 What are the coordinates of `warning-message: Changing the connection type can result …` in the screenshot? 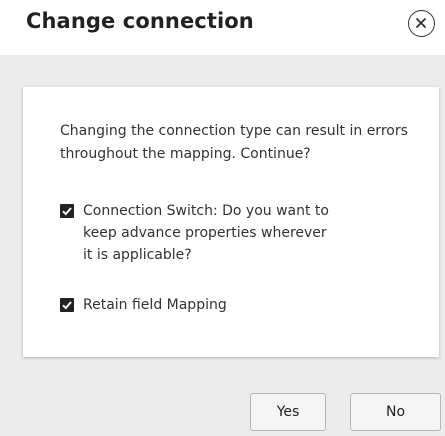 It's located at (234, 142).